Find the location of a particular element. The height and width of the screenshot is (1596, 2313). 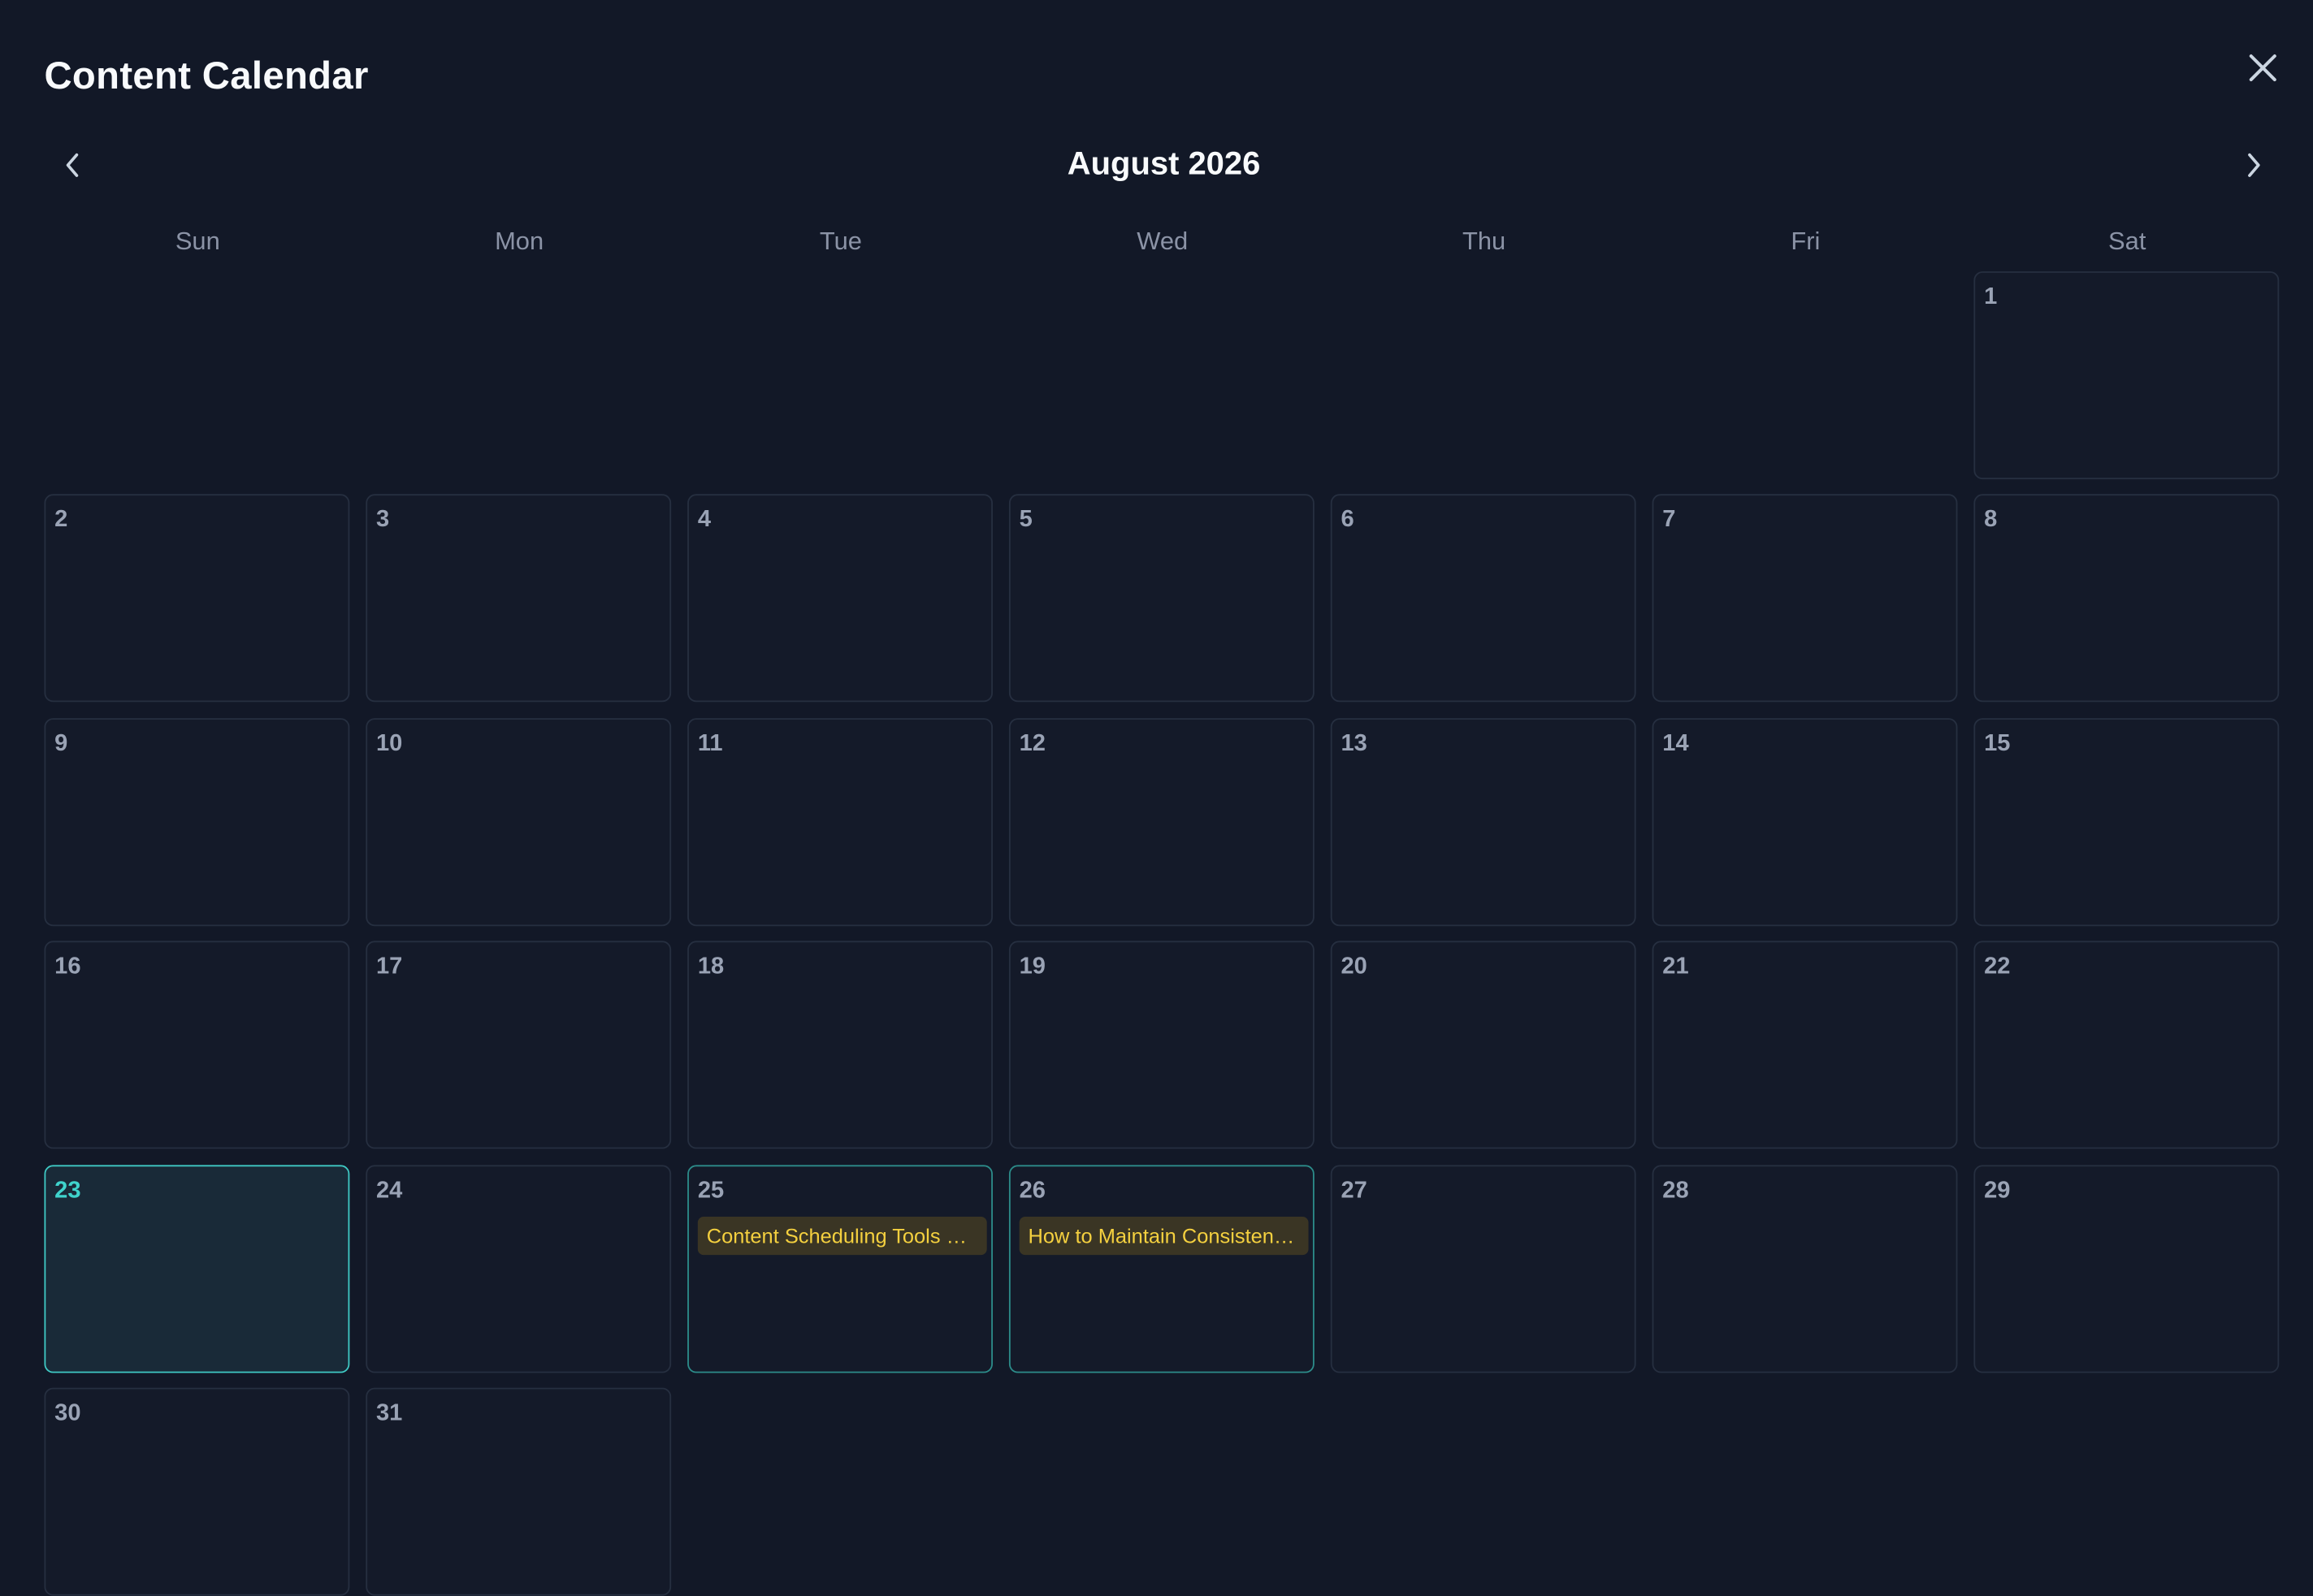

day-number: 10 is located at coordinates (389, 744).